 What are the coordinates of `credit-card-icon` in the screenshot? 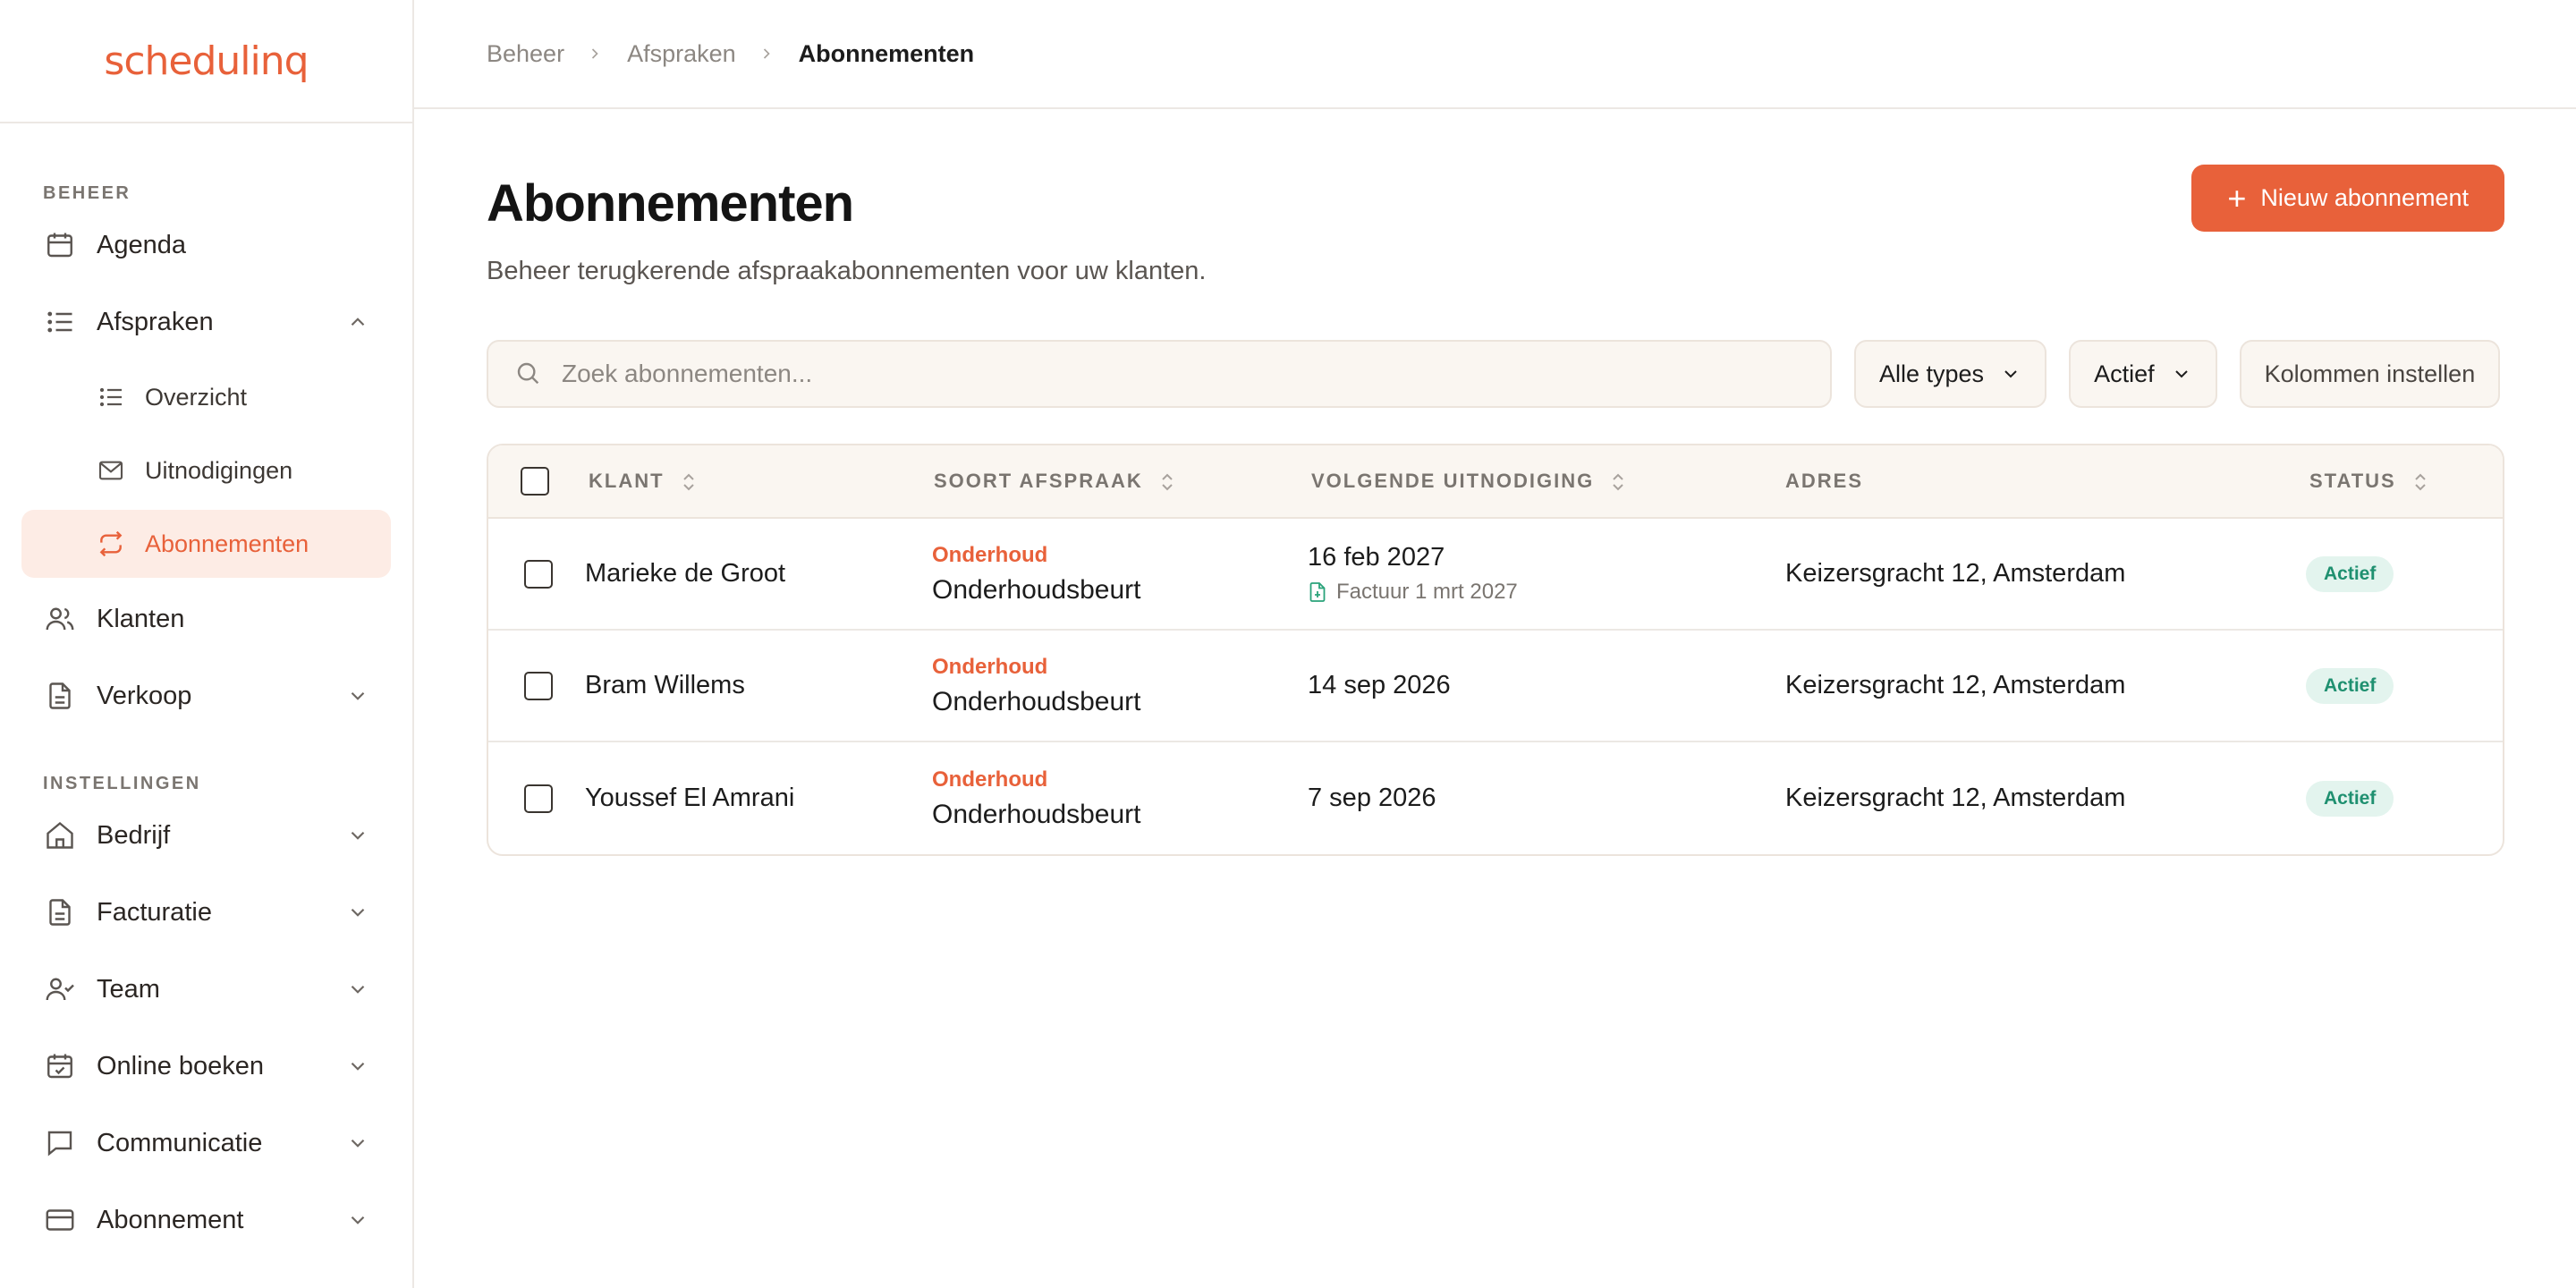 It's located at (60, 1220).